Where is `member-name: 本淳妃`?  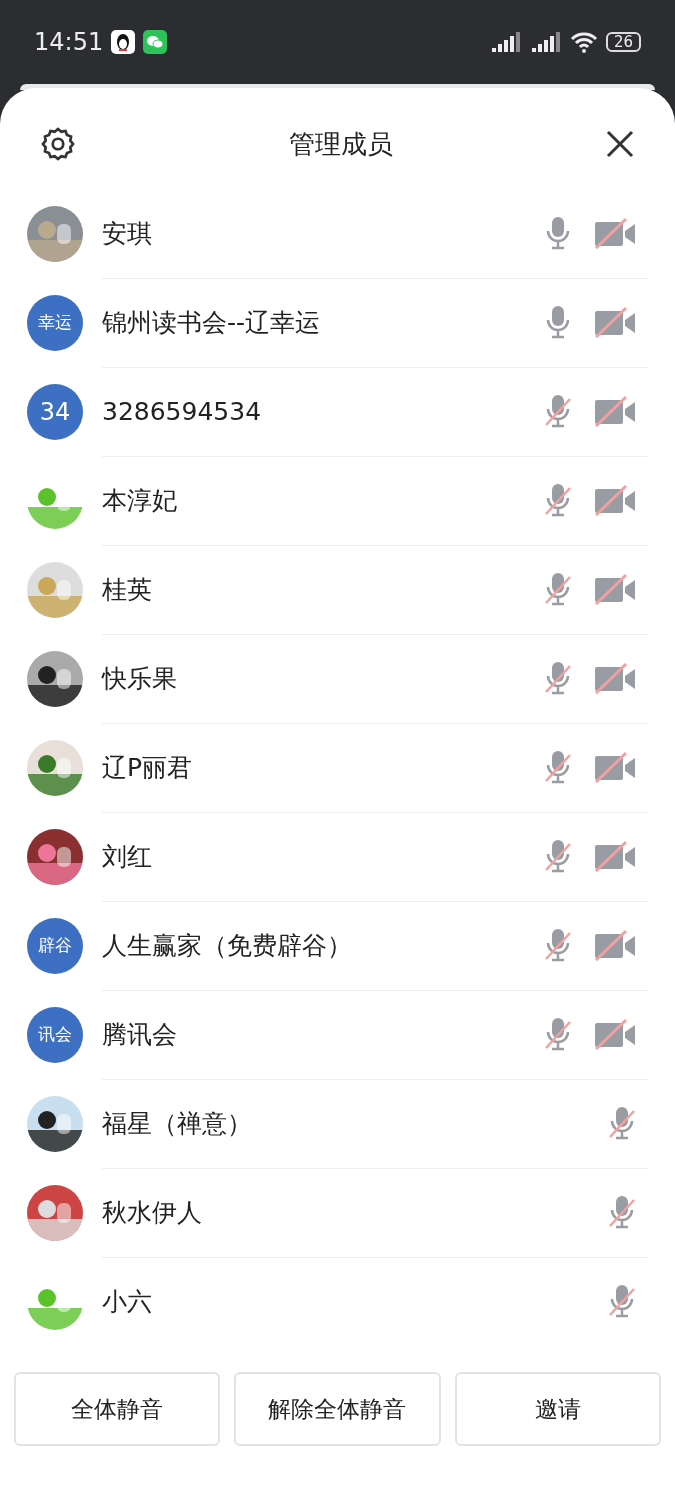
member-name: 本淳妃 is located at coordinates (140, 500).